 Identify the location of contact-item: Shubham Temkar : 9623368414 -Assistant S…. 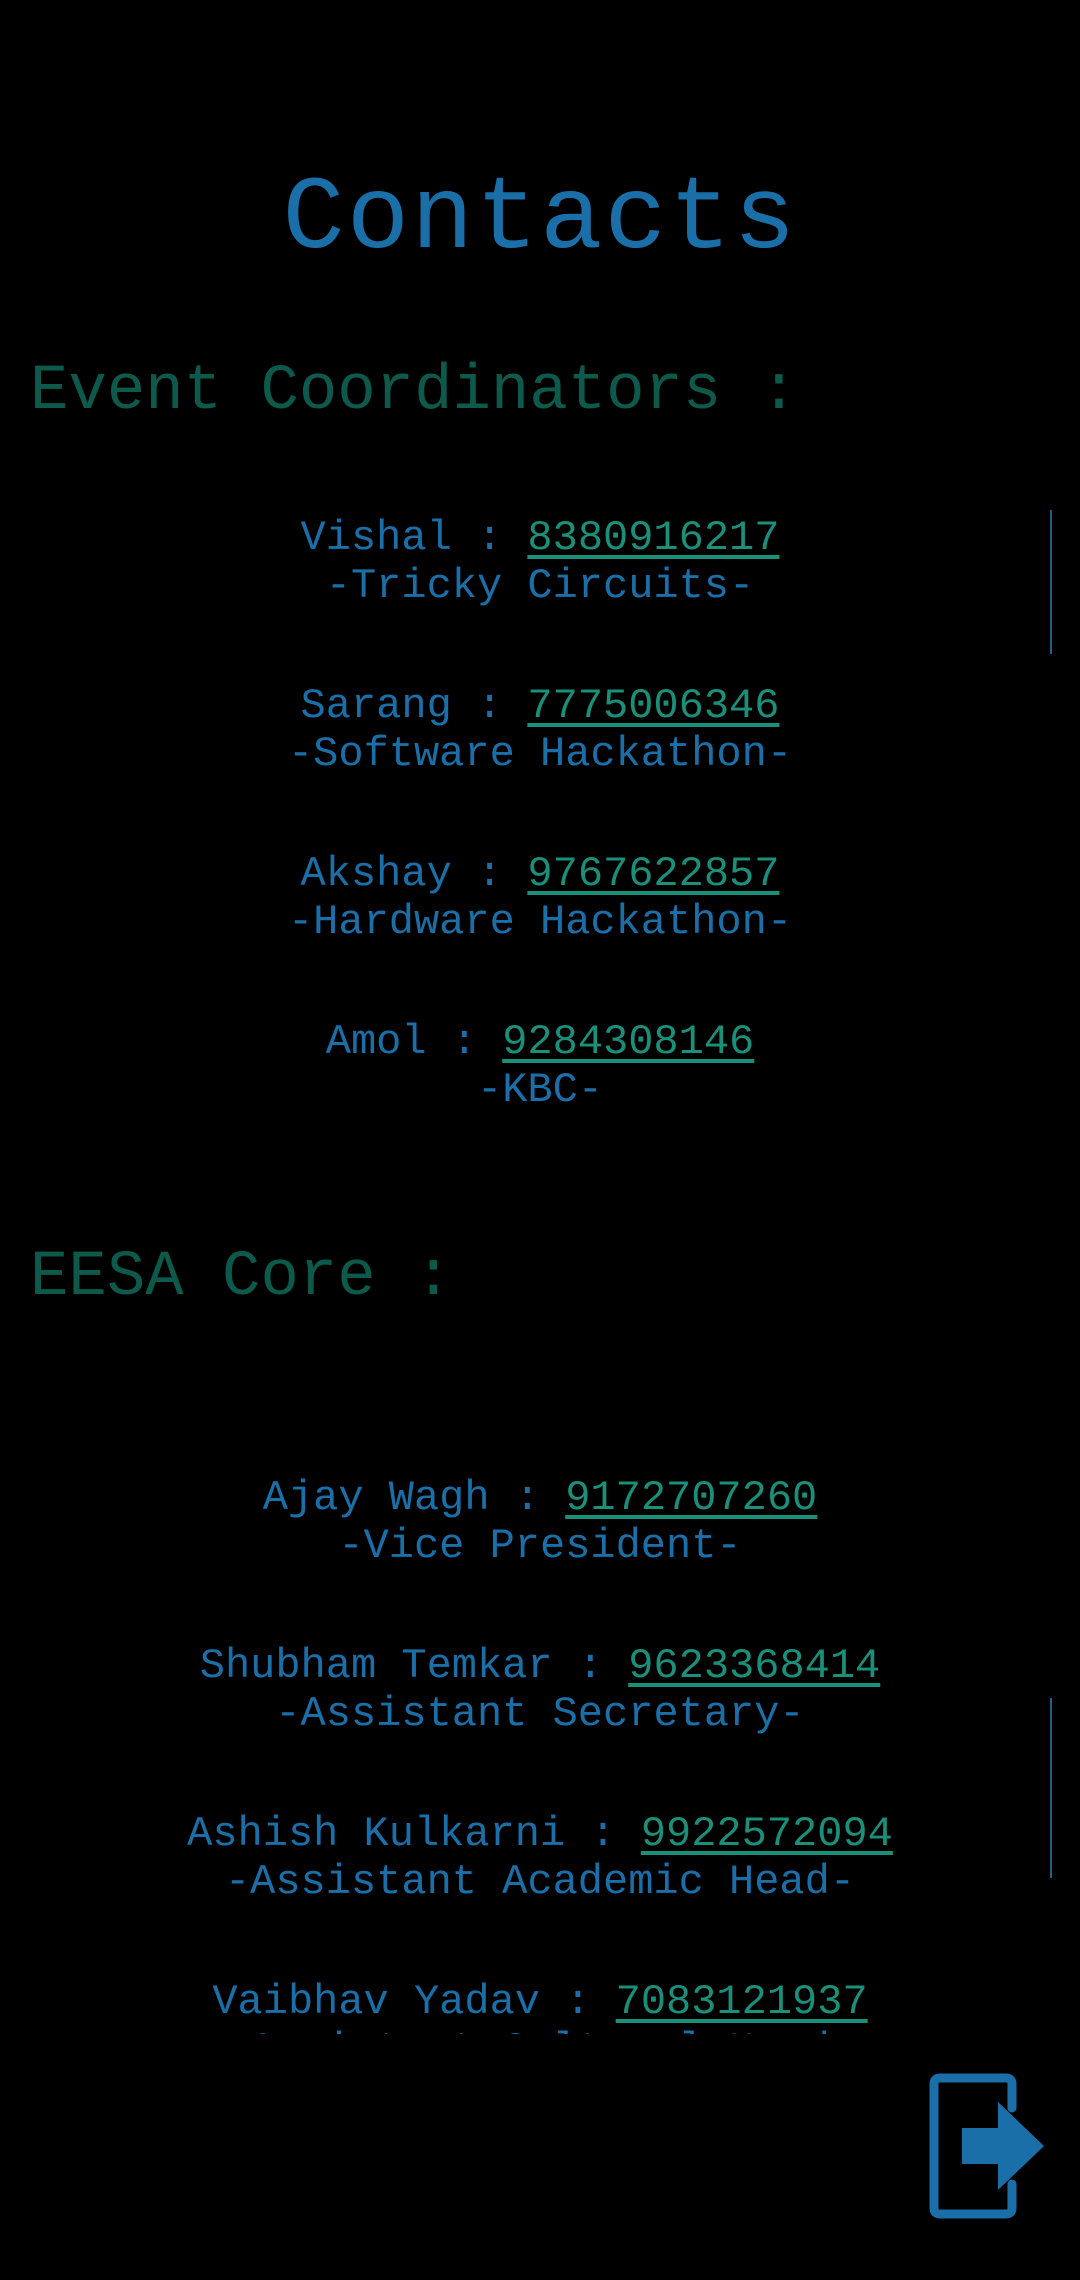
(540, 1726).